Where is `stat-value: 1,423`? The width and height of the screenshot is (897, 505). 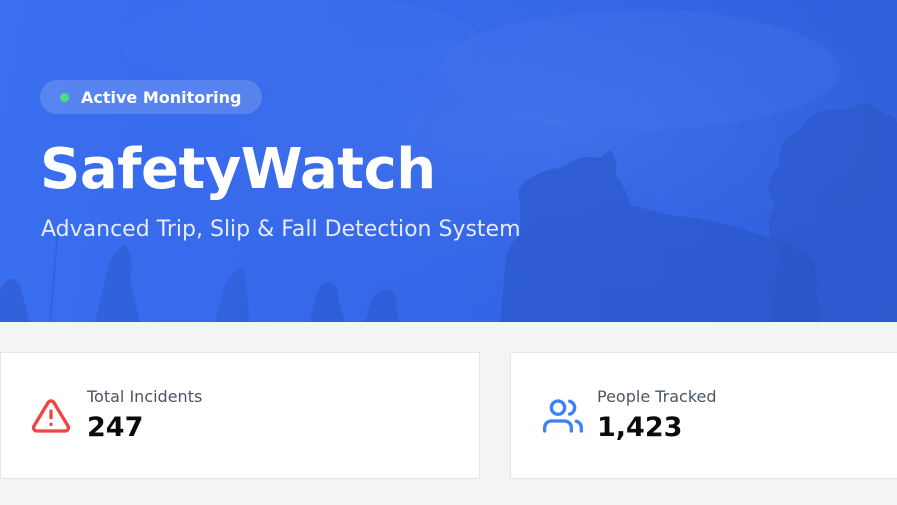
stat-value: 1,423 is located at coordinates (640, 427).